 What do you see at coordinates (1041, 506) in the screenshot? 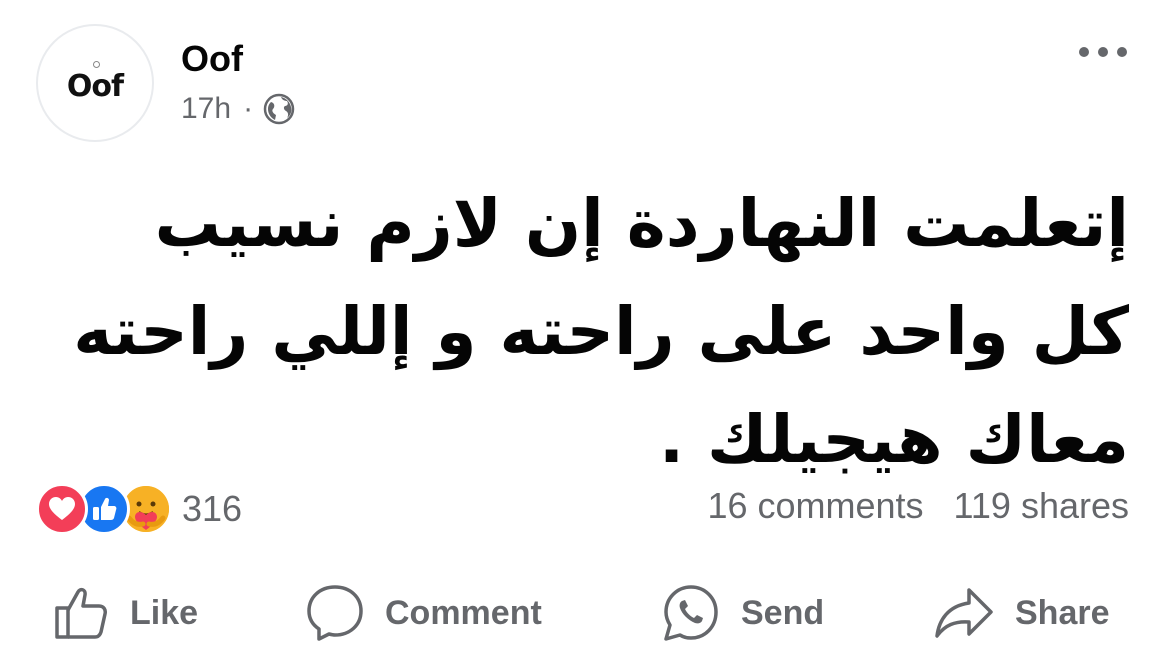
I see `shares-count: 119 shares` at bounding box center [1041, 506].